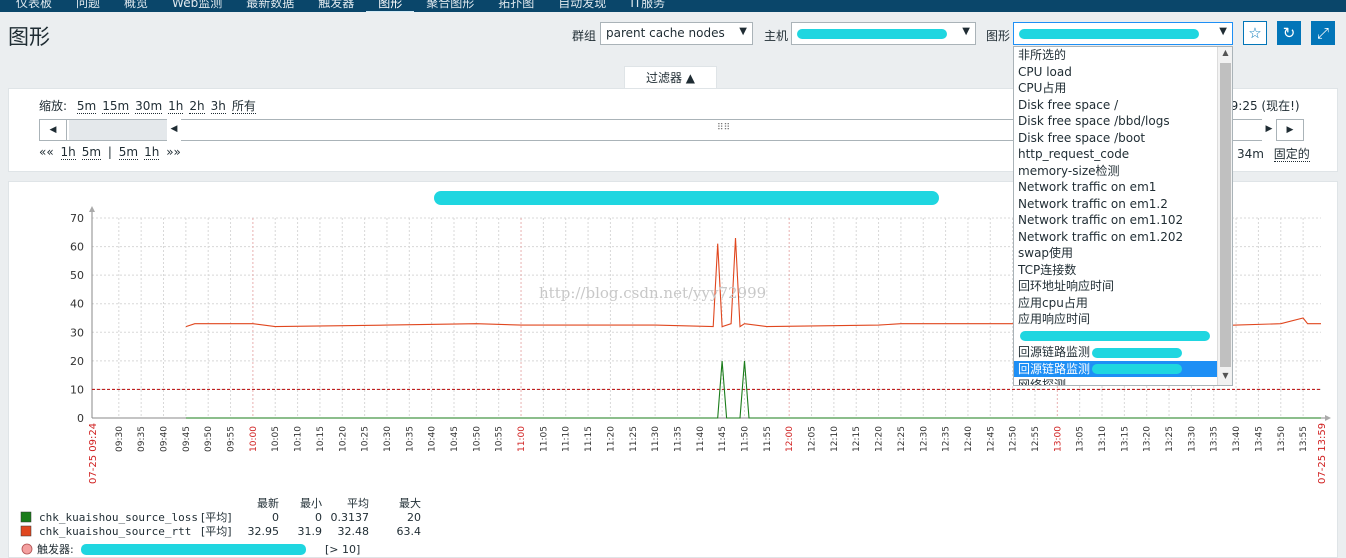 The width and height of the screenshot is (1346, 558). Describe the element at coordinates (388, 439) in the screenshot. I see `x-tick-label: 10:30` at that location.